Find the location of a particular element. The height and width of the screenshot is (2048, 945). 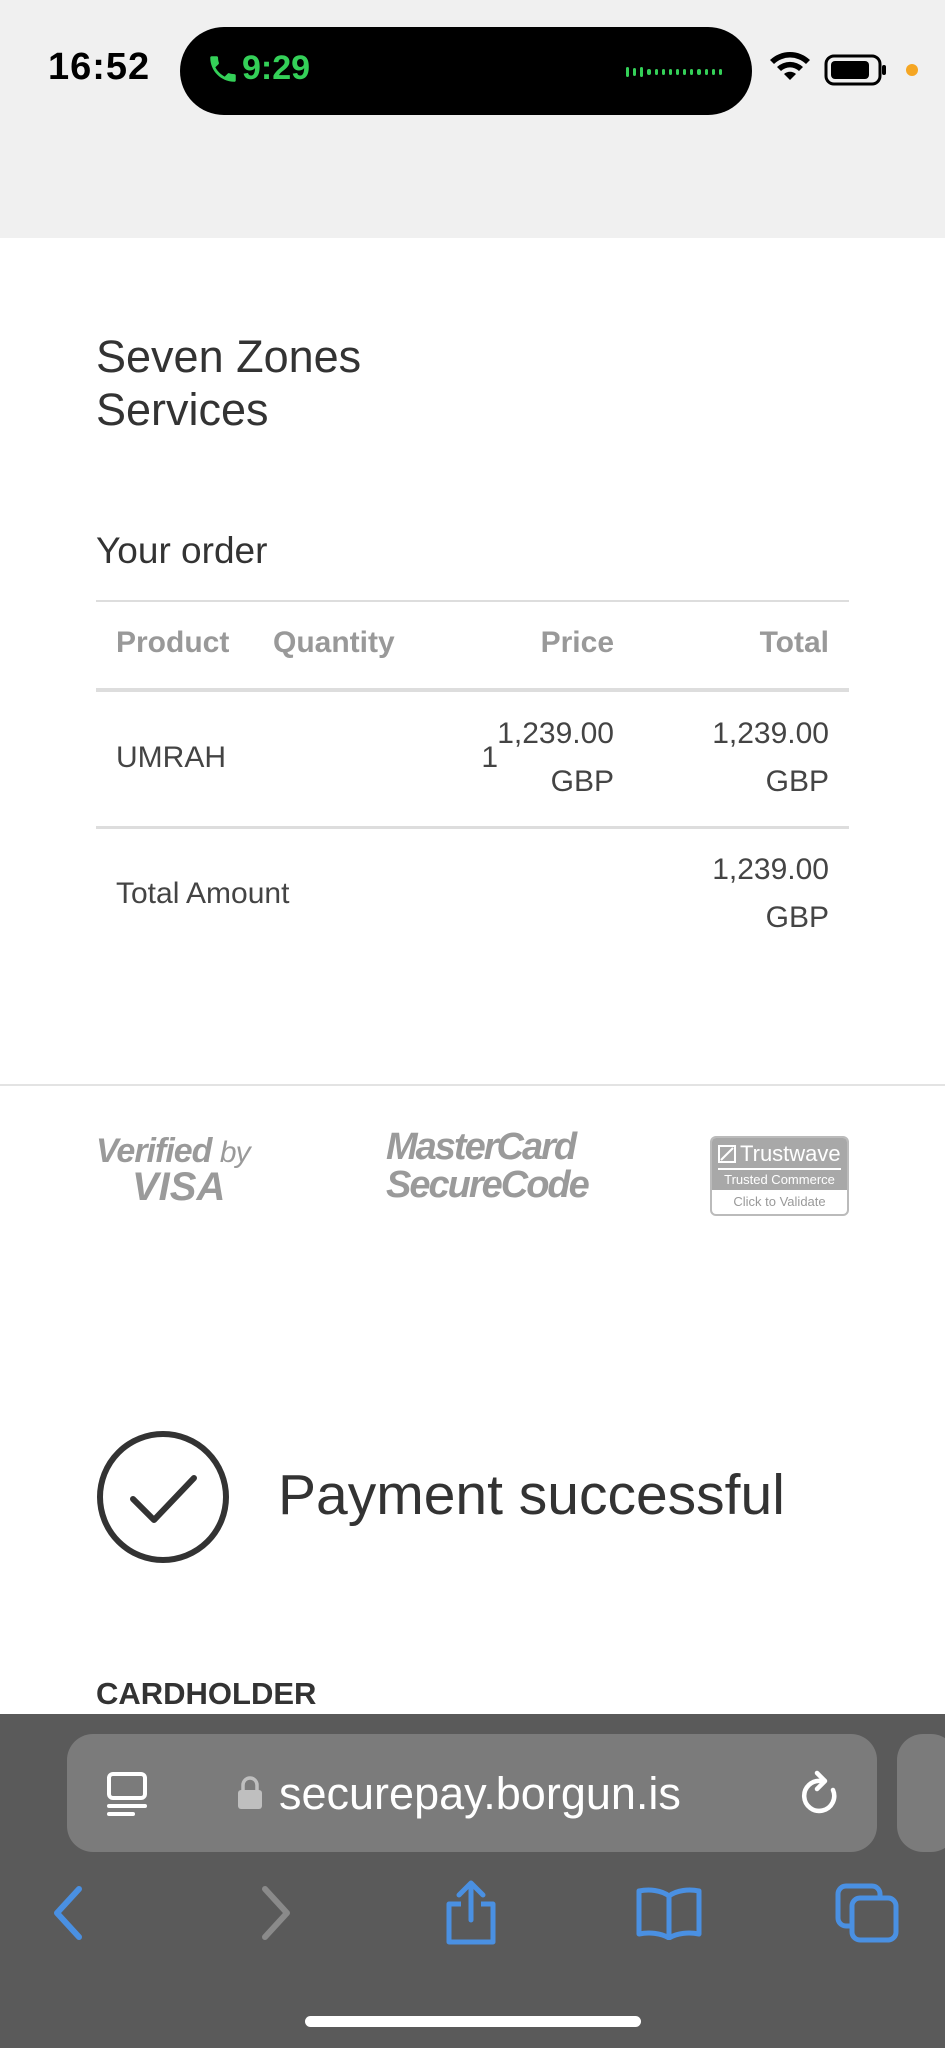

order-title: Your order is located at coordinates (182, 550).